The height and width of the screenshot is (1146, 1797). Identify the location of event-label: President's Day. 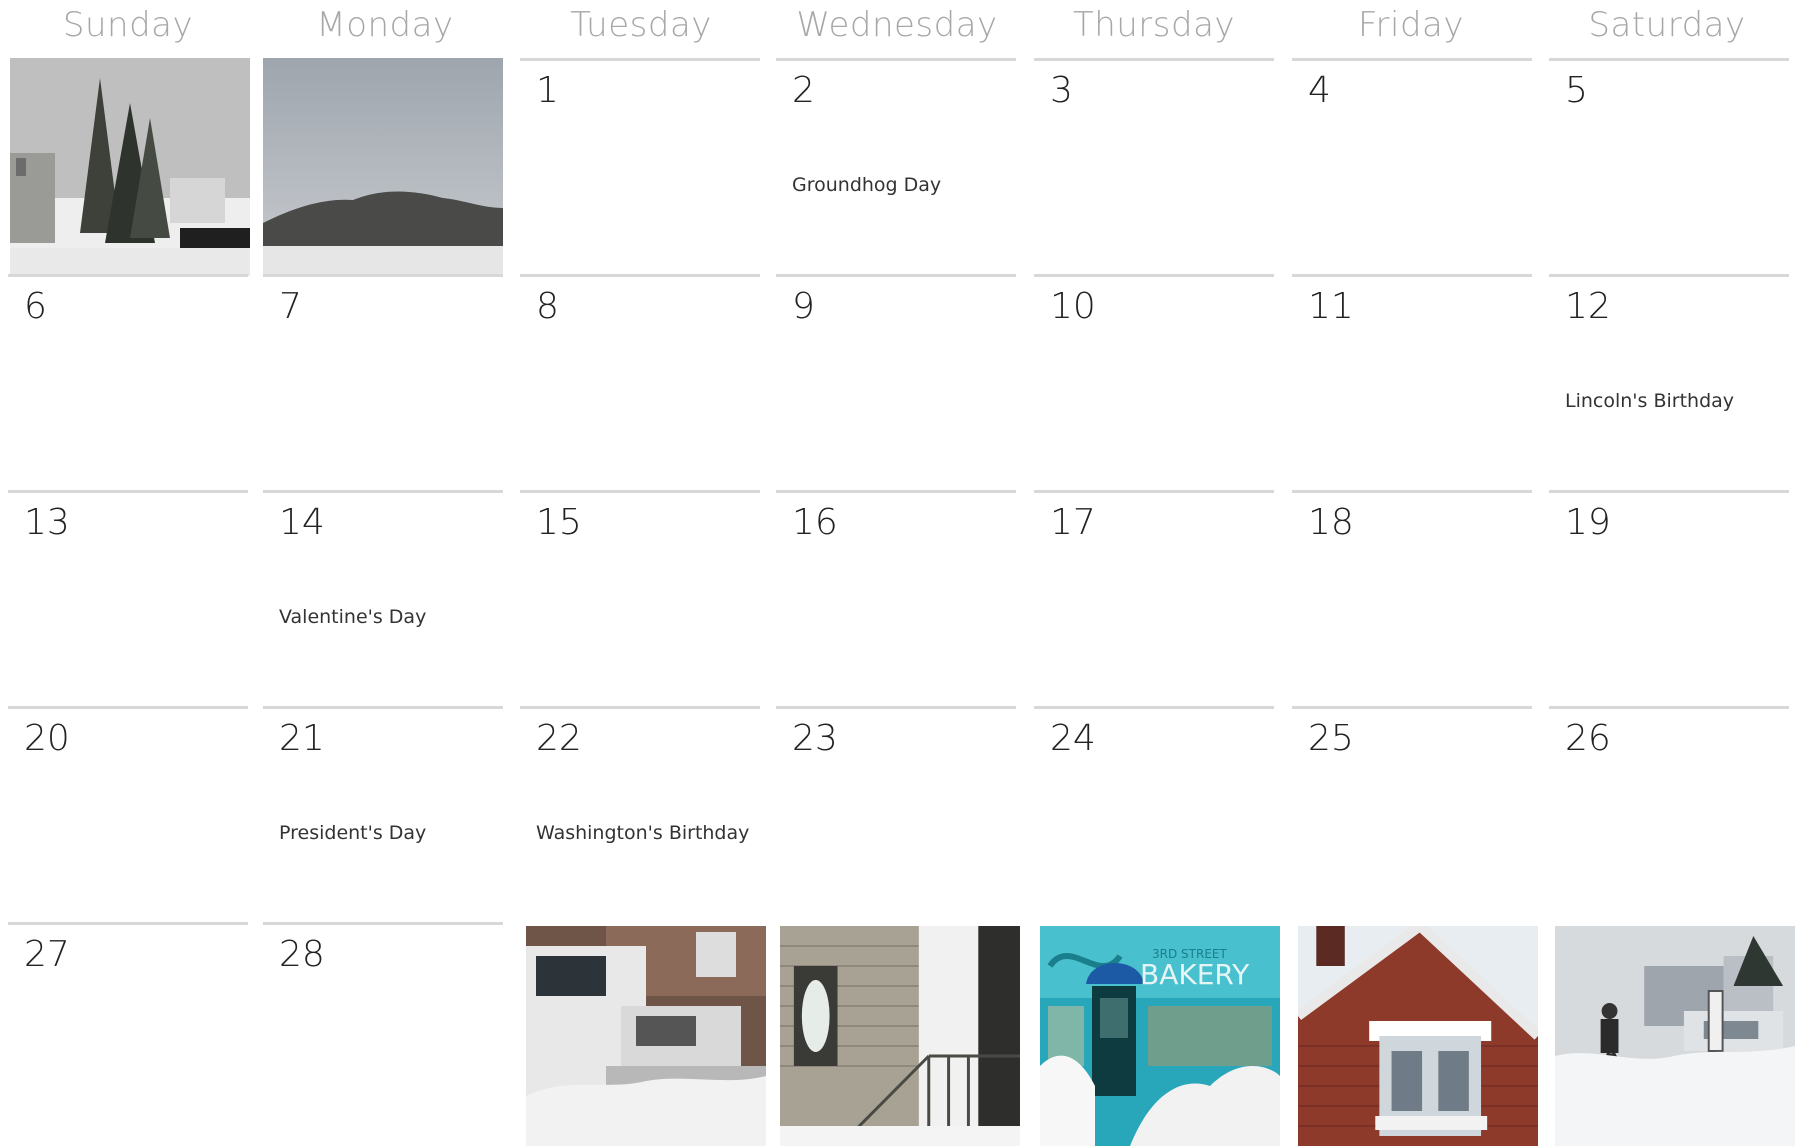
(353, 833).